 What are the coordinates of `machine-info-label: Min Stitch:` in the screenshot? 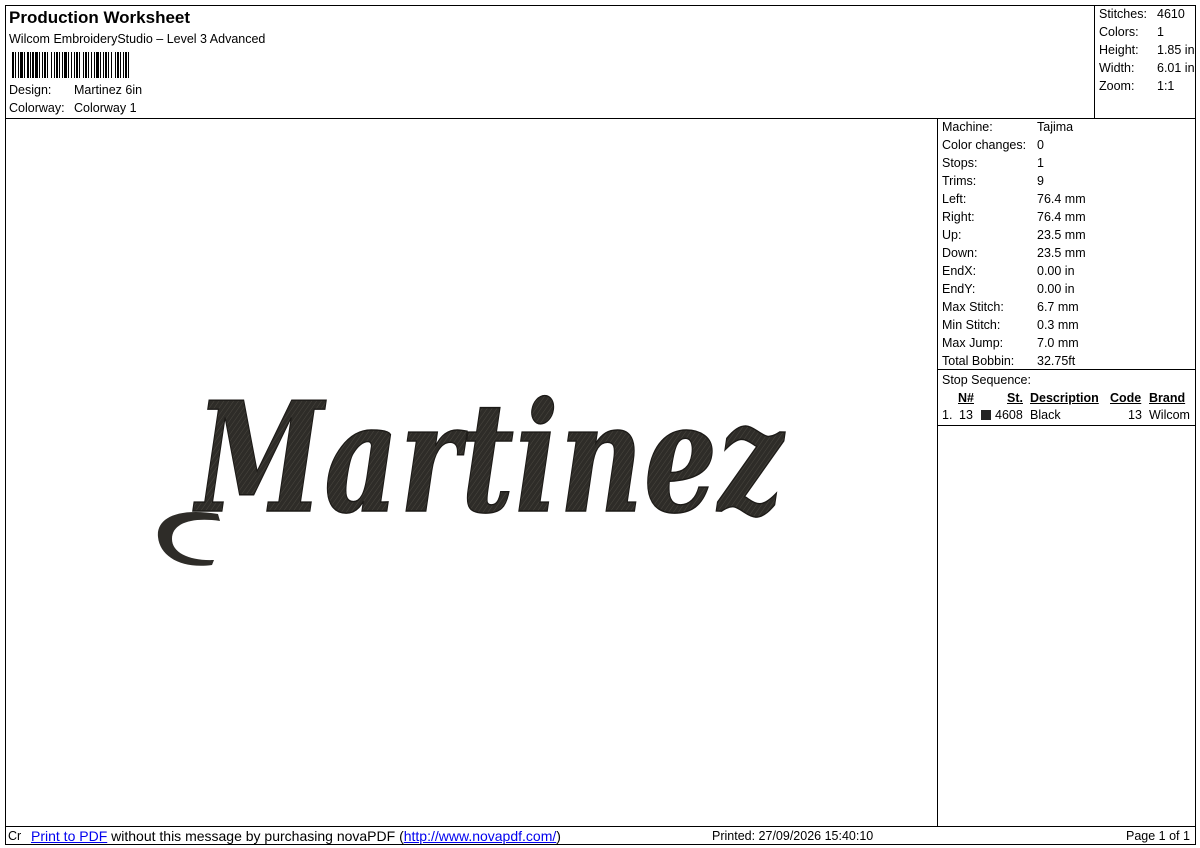 It's located at (971, 325).